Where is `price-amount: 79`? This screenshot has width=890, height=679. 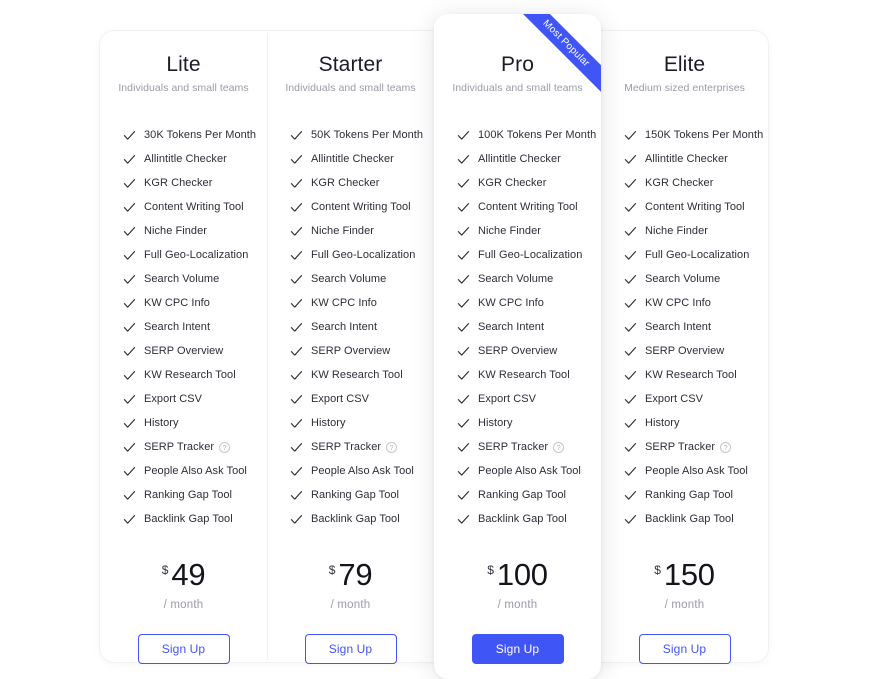
price-amount: 79 is located at coordinates (355, 575).